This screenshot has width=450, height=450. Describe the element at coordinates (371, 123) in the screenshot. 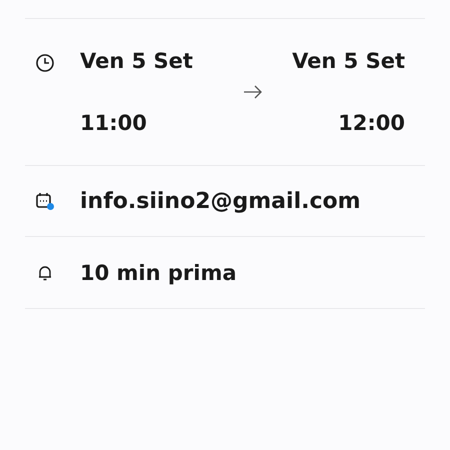

I see `end-time: 12:00` at that location.